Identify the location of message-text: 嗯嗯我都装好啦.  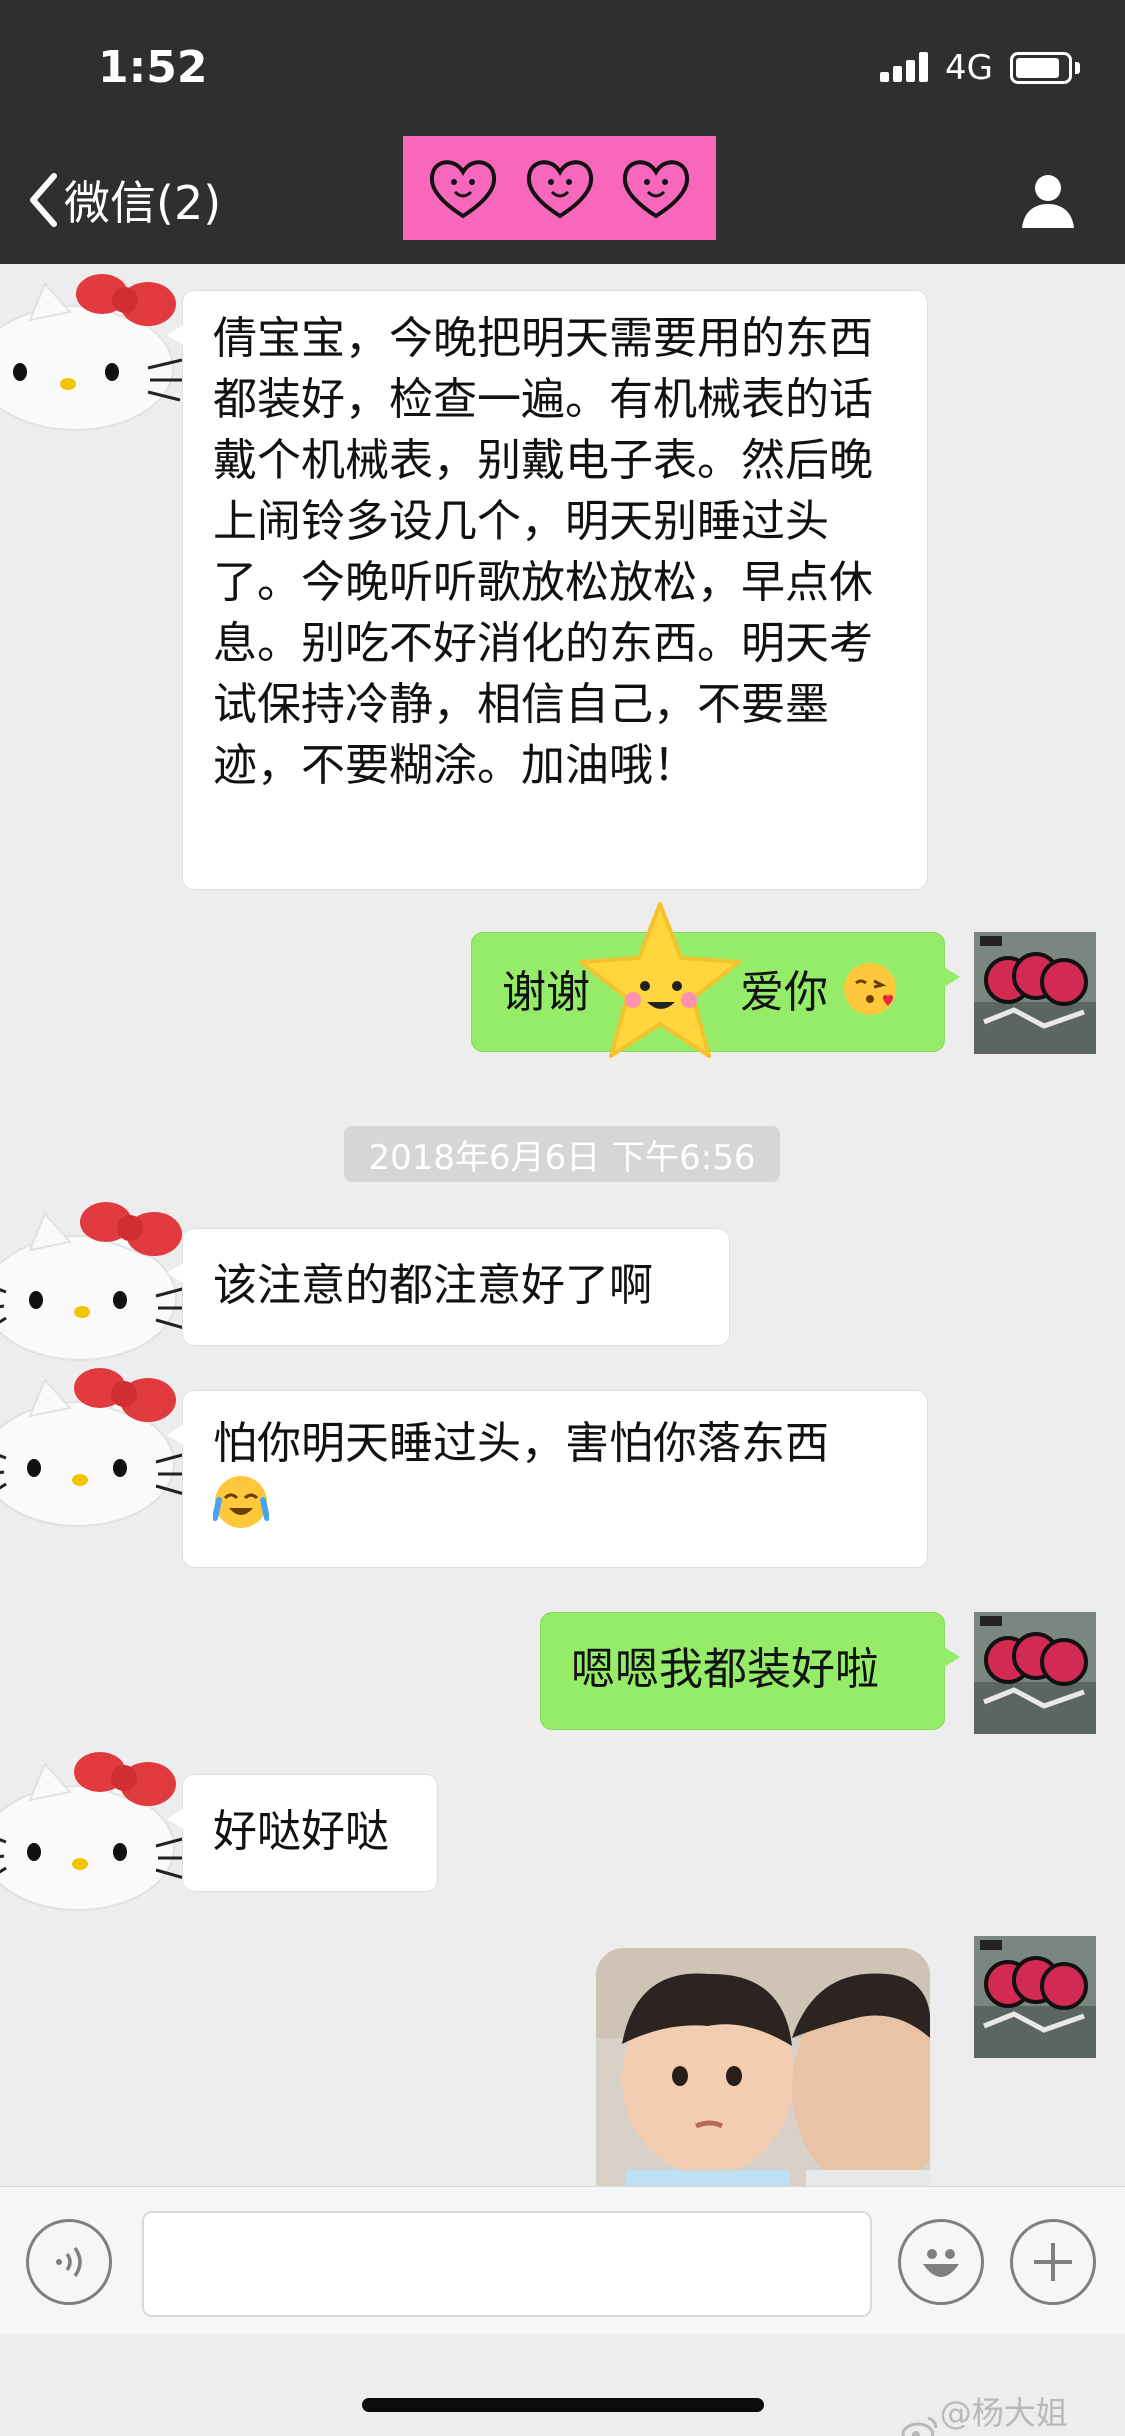
(725, 1669).